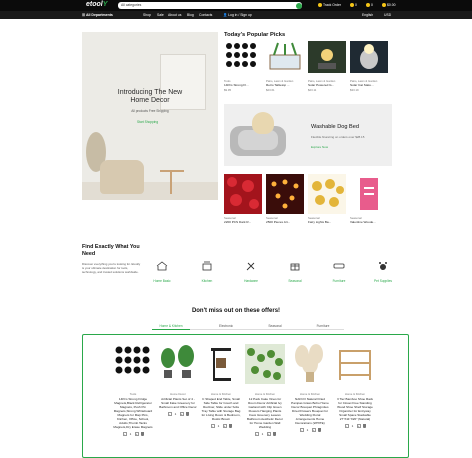  I want to click on nav-link-contacts: Contacts, so click(205, 15).